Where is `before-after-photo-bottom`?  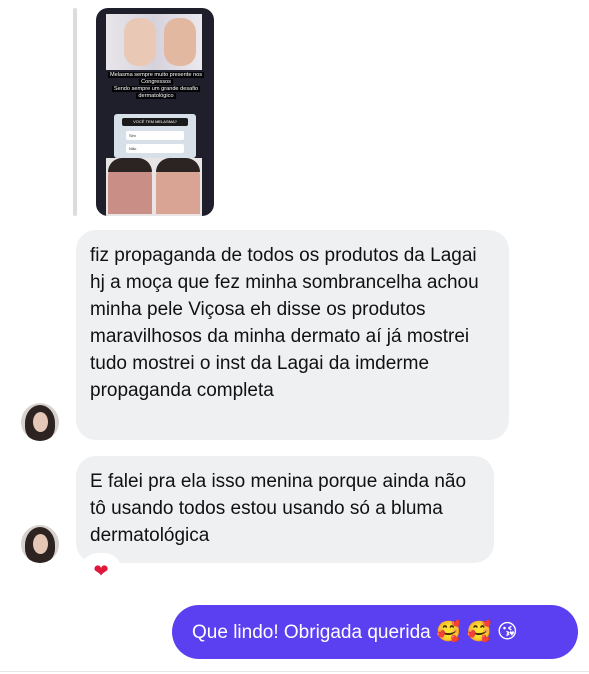 before-after-photo-bottom is located at coordinates (154, 187).